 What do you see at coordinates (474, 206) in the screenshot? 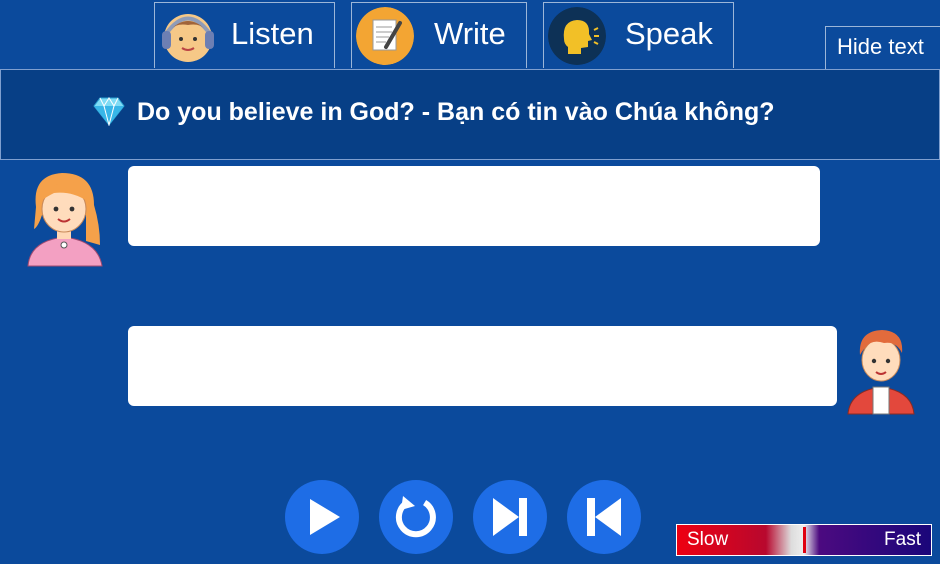
I see `dialogue-bubble-girl` at bounding box center [474, 206].